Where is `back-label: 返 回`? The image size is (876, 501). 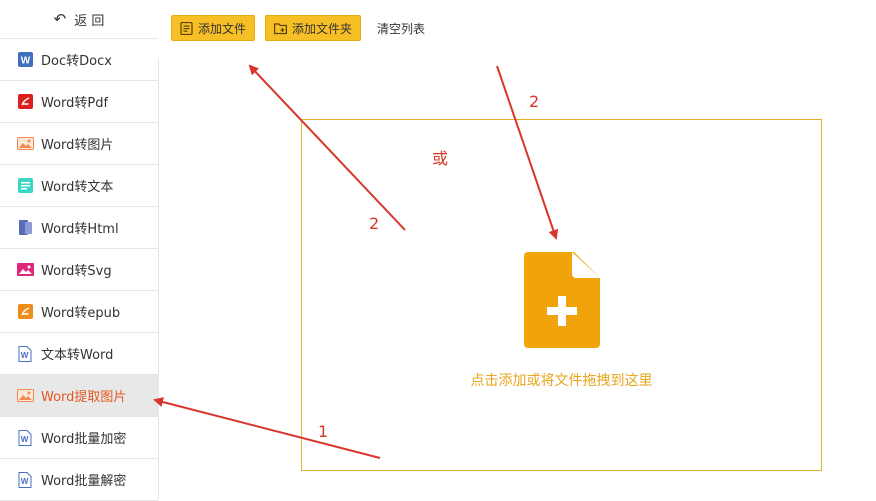 back-label: 返 回 is located at coordinates (89, 21).